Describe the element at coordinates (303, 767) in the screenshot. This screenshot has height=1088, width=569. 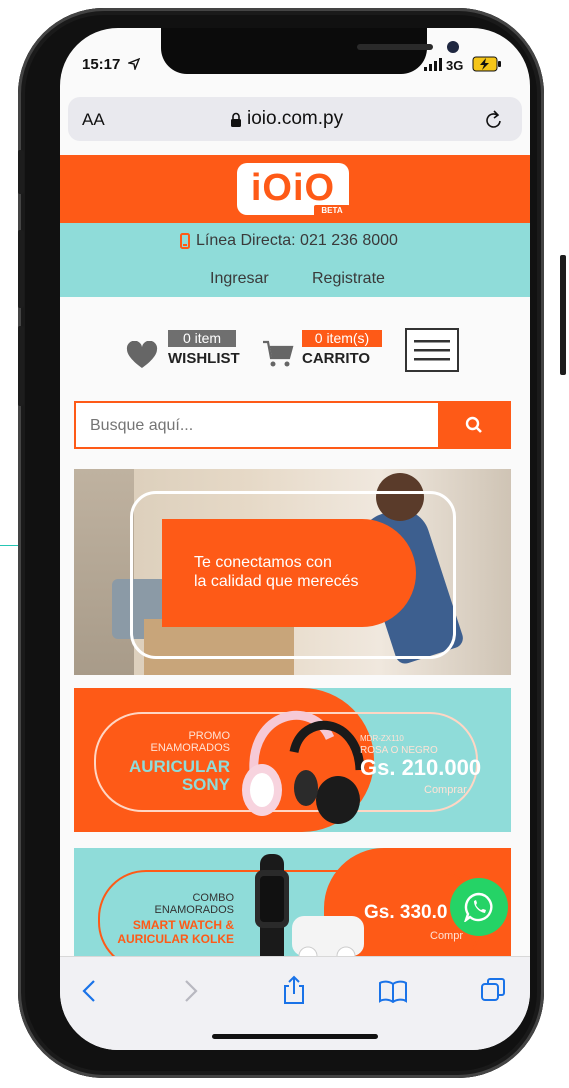
I see `headphones-image` at that location.